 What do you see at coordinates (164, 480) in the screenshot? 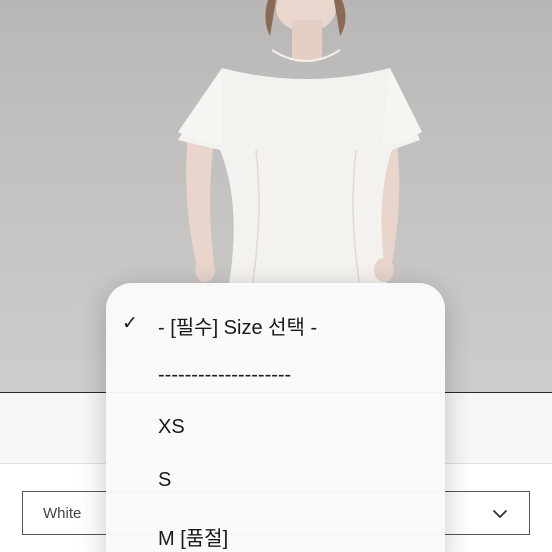
I see `option-size-s: S` at bounding box center [164, 480].